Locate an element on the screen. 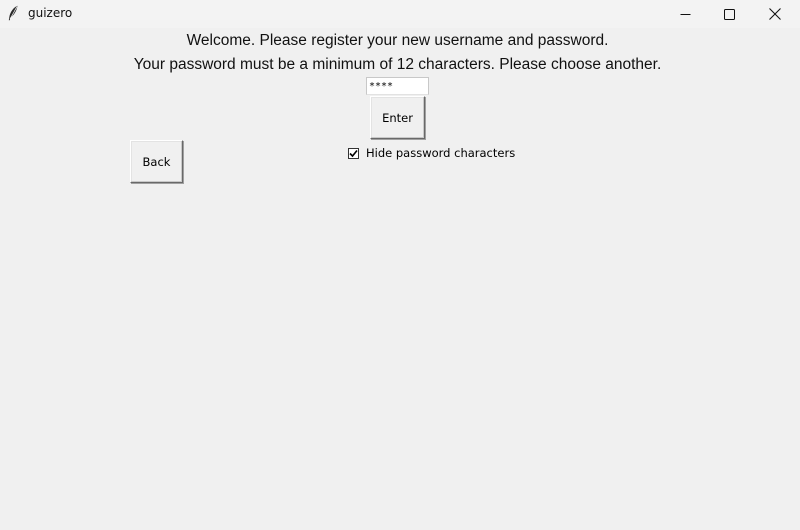  checkmark-icon is located at coordinates (353, 153).